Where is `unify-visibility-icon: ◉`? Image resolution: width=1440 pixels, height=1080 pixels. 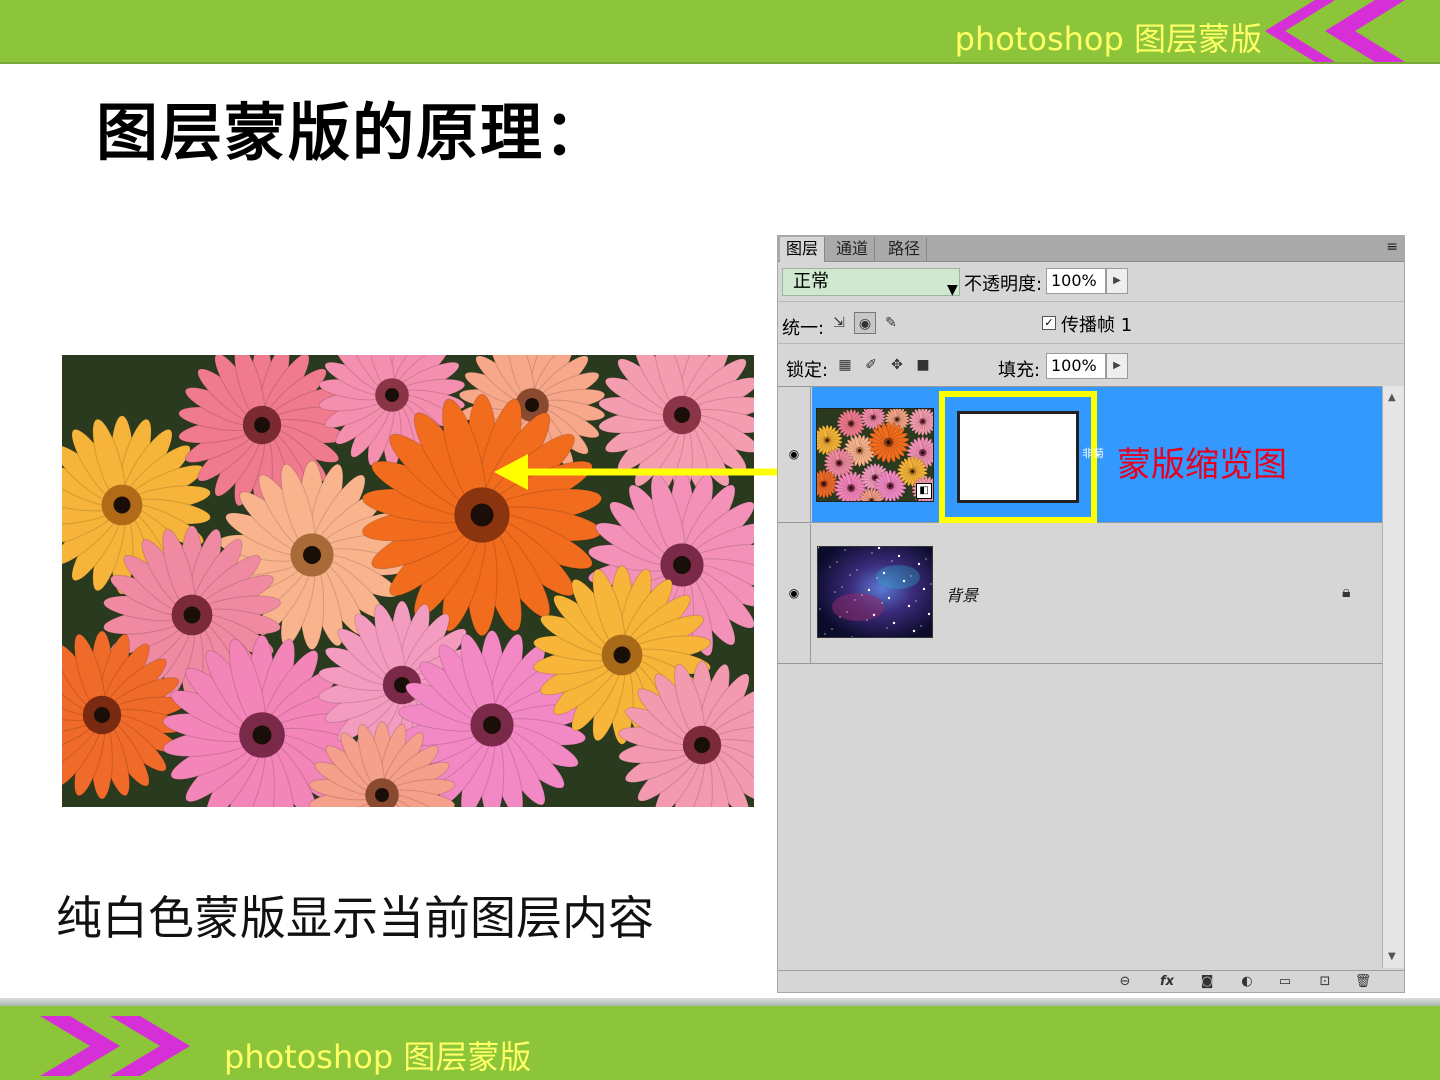
unify-visibility-icon: ◉ is located at coordinates (865, 323).